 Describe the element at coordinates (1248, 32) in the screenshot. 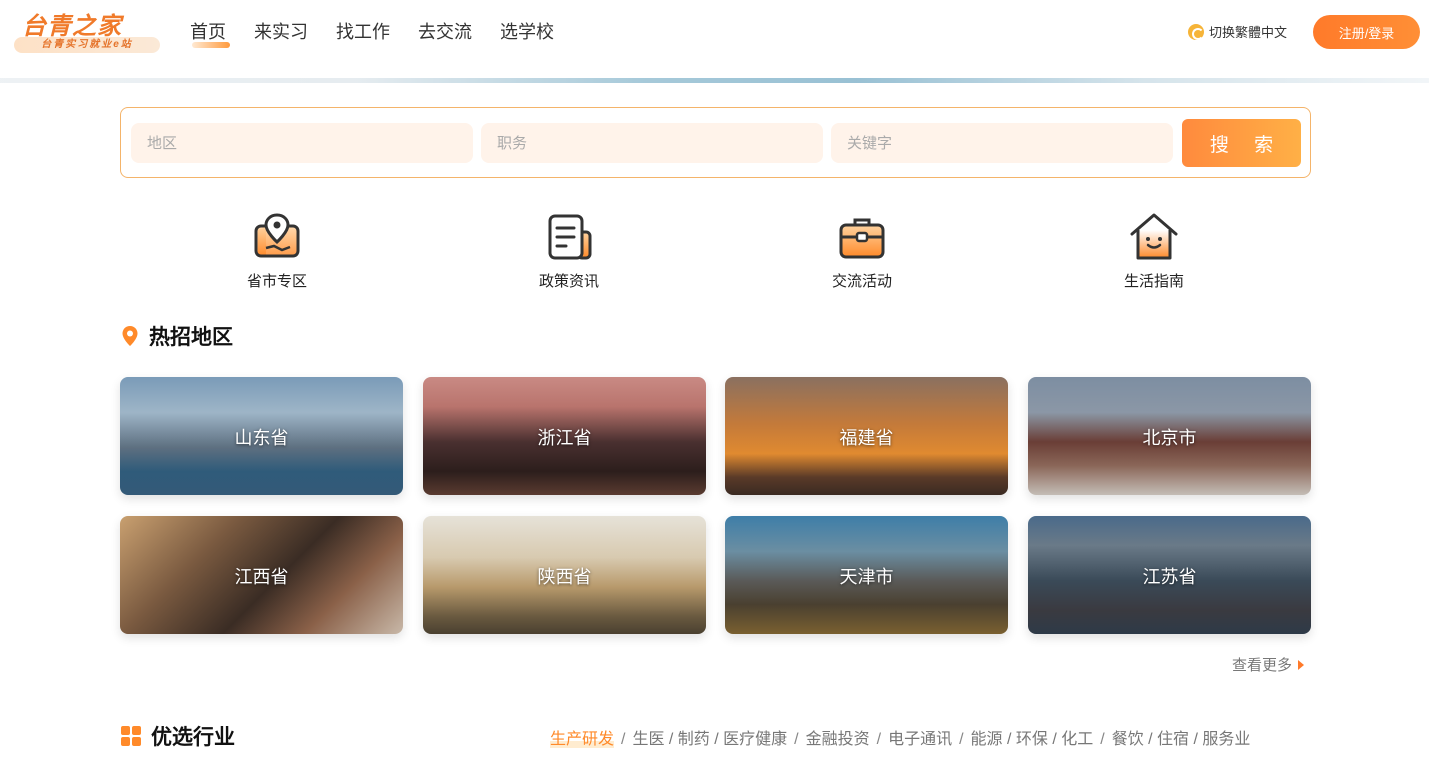

I see `language-switch-label: 切换繁體中文` at that location.